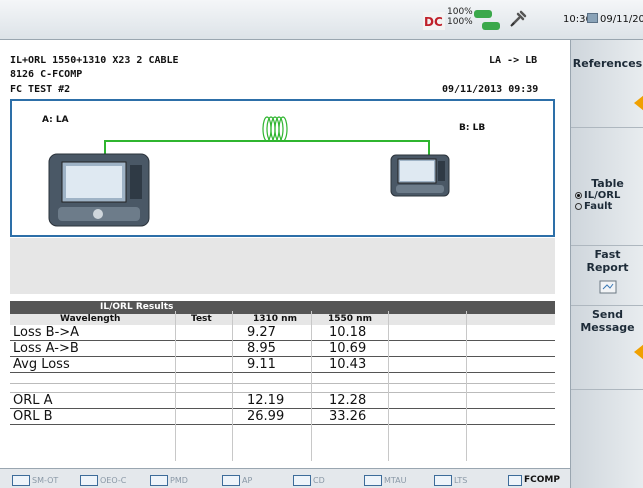 This screenshot has height=488, width=643. Describe the element at coordinates (607, 206) in the screenshot. I see `radio-fault: Fault` at that location.